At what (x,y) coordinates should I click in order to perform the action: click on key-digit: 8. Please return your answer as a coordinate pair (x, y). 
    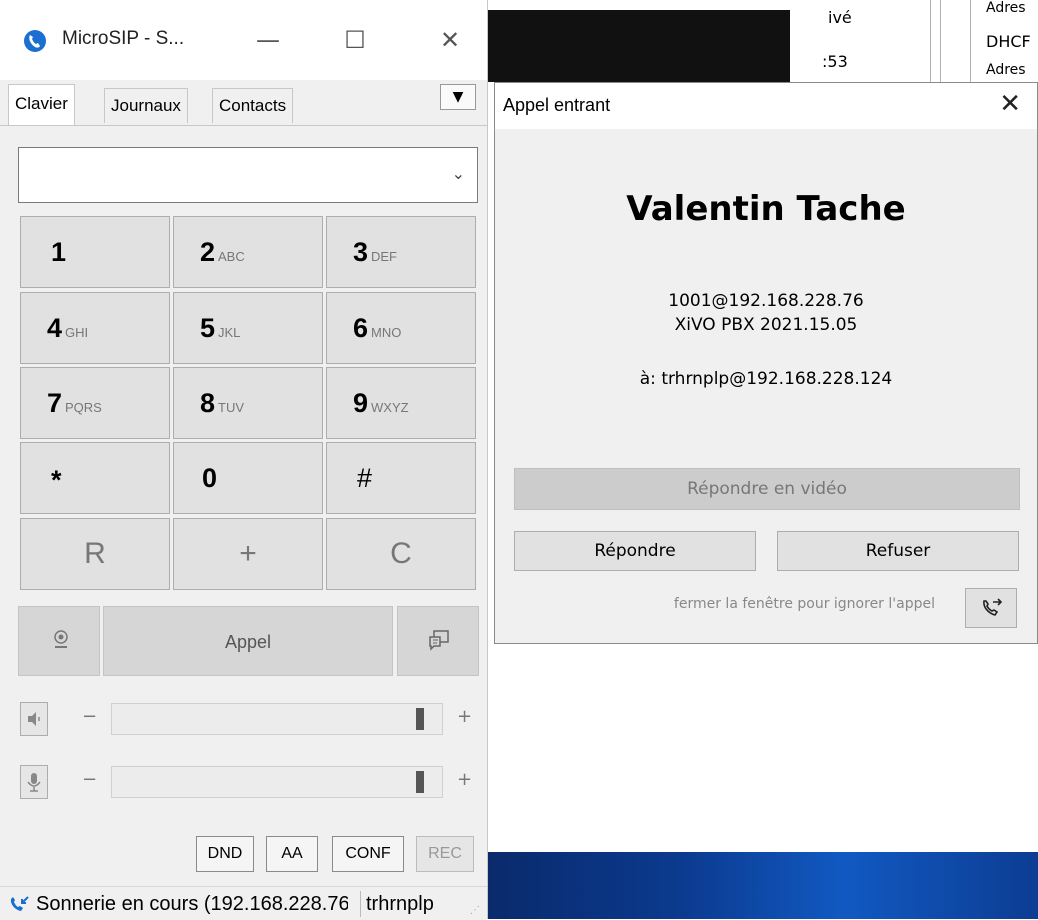
    Looking at the image, I should click on (208, 403).